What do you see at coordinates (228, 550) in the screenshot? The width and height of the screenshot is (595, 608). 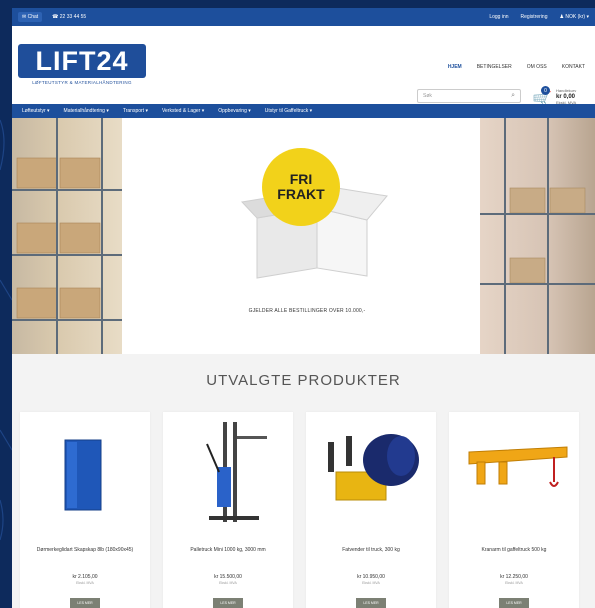 I see `product-name: Palletruck Mini 1000 kg, 3000 mm` at bounding box center [228, 550].